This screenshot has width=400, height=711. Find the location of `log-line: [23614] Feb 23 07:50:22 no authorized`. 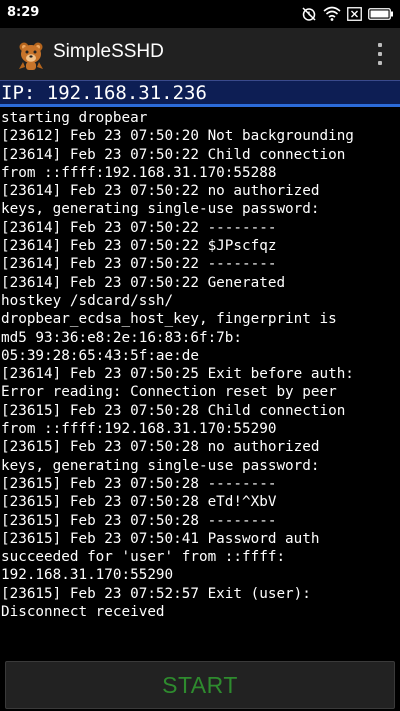

log-line: [23614] Feb 23 07:50:22 no authorized is located at coordinates (160, 191).